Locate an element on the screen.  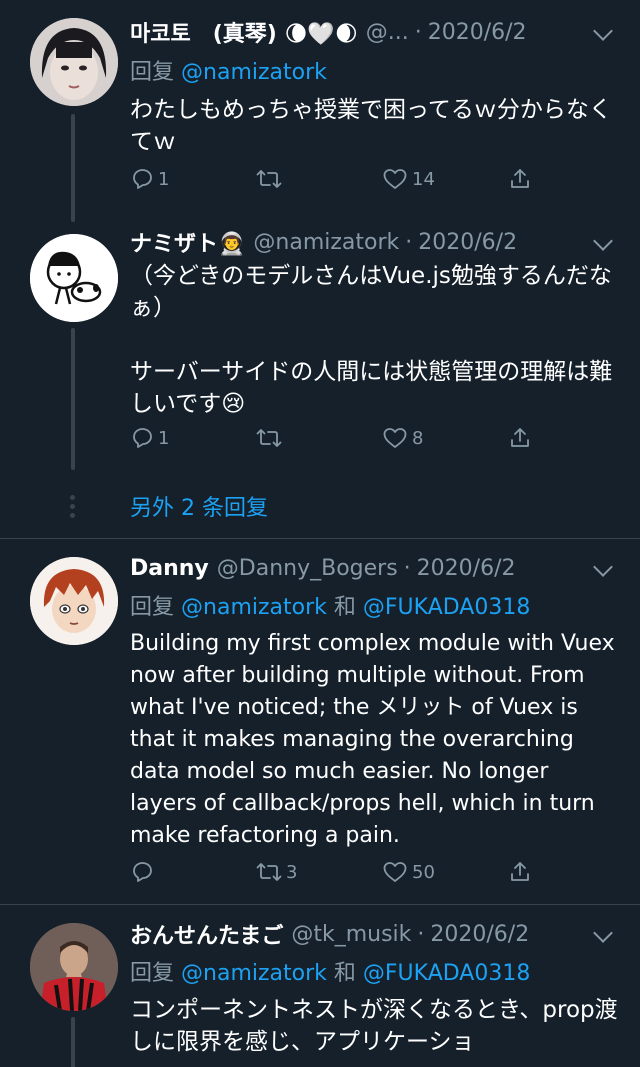
display-name: おんせんたまご is located at coordinates (206, 934).